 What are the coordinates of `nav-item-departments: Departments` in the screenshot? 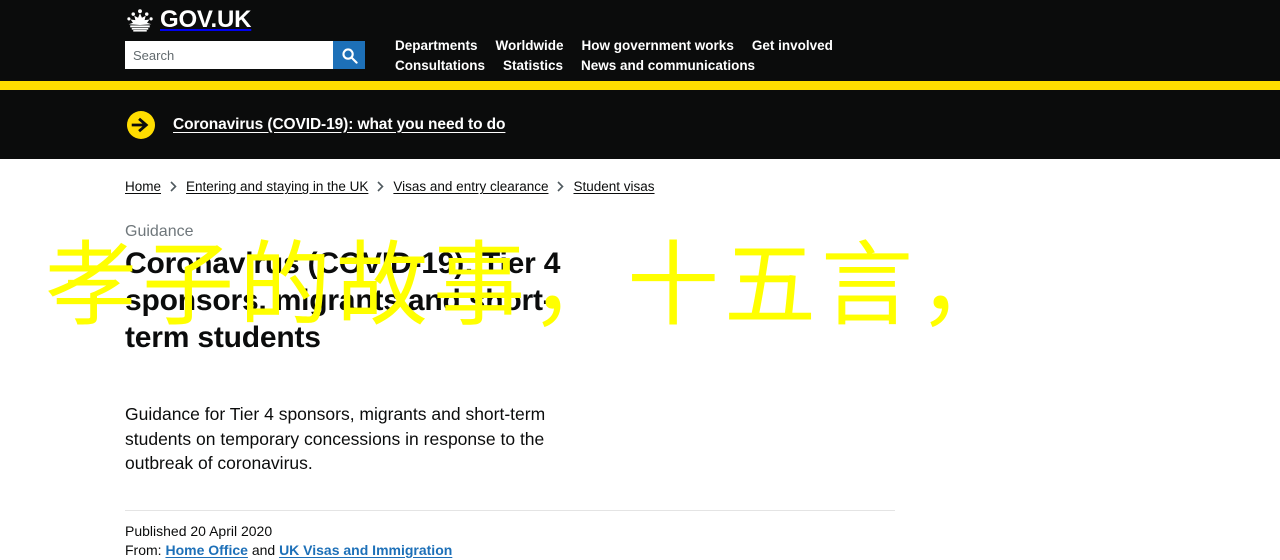 It's located at (436, 46).